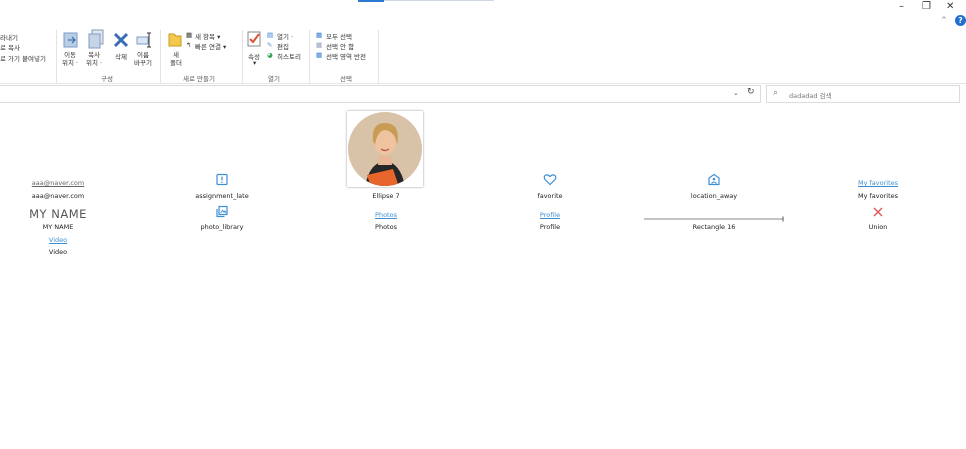  Describe the element at coordinates (58, 214) in the screenshot. I see `my-name-heading: MY NAME` at that location.